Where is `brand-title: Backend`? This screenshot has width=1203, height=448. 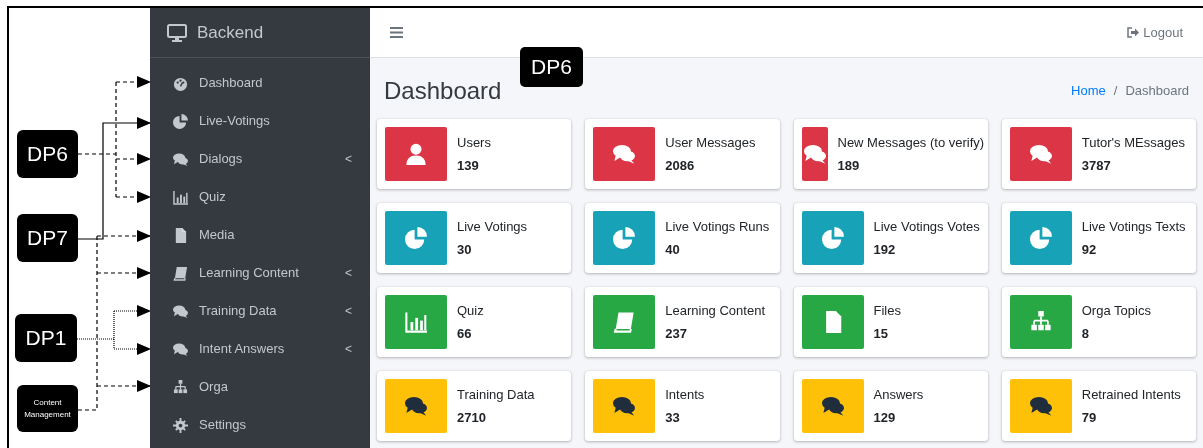
brand-title: Backend is located at coordinates (230, 32).